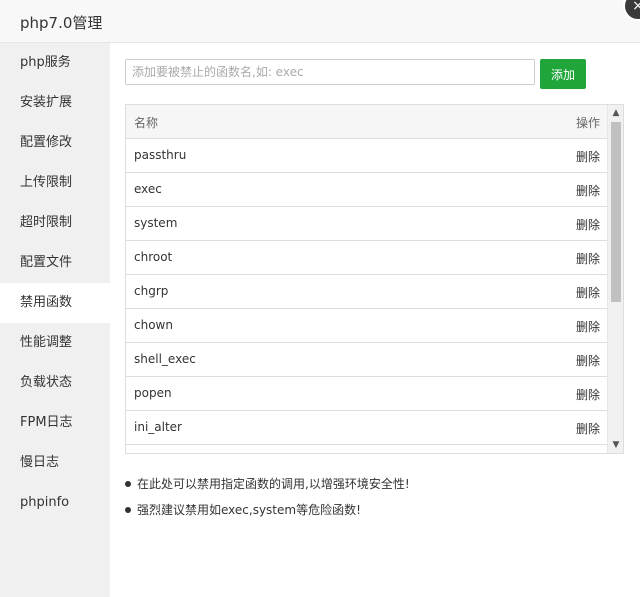  Describe the element at coordinates (55, 383) in the screenshot. I see `sidebar-item: 负载状态` at that location.